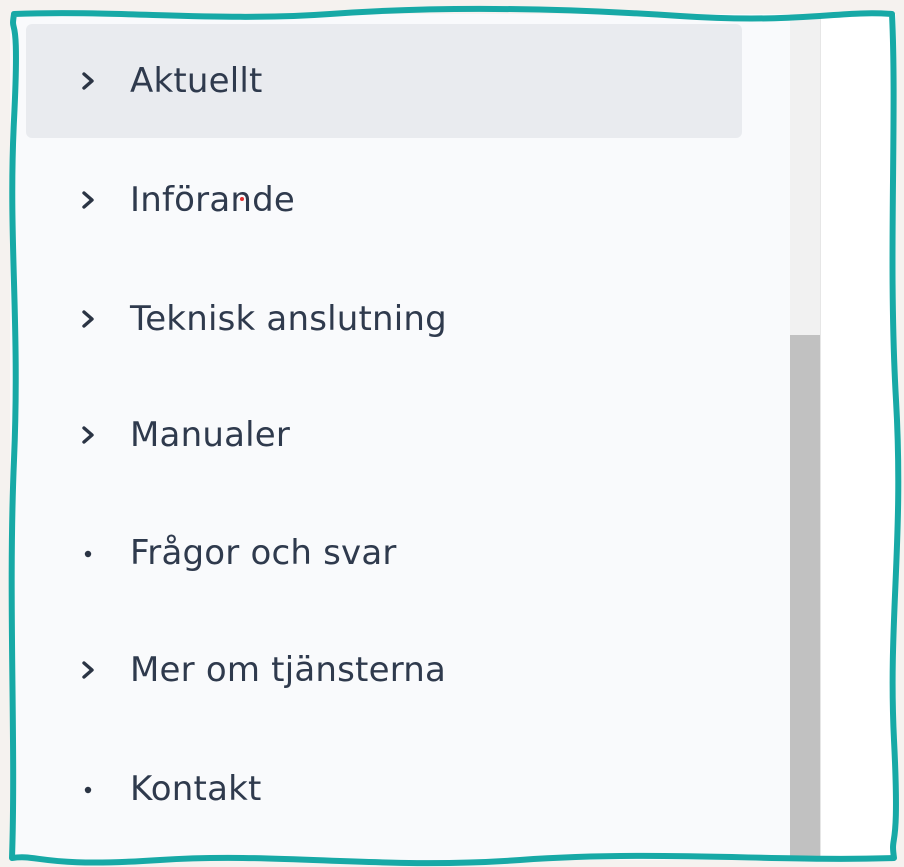 The image size is (904, 867). I want to click on sidebar-item-fragor-och-svar: Frågor och svar, so click(384, 553).